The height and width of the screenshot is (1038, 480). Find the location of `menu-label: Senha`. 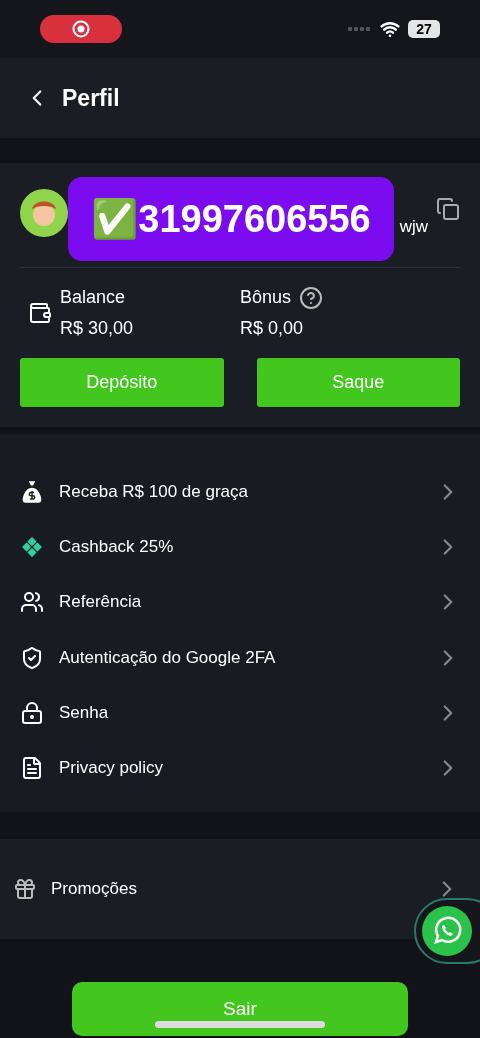

menu-label: Senha is located at coordinates (84, 713).